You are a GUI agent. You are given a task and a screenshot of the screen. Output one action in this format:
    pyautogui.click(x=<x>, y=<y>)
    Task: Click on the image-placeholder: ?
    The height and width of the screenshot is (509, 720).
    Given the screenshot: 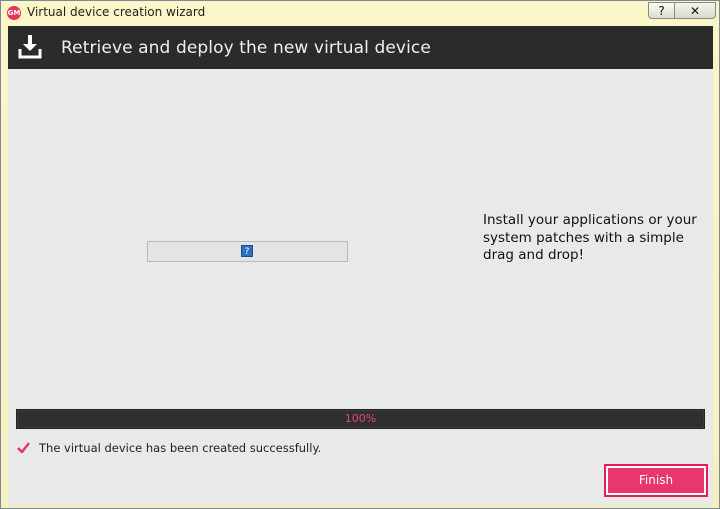 What is the action you would take?
    pyautogui.click(x=247, y=251)
    